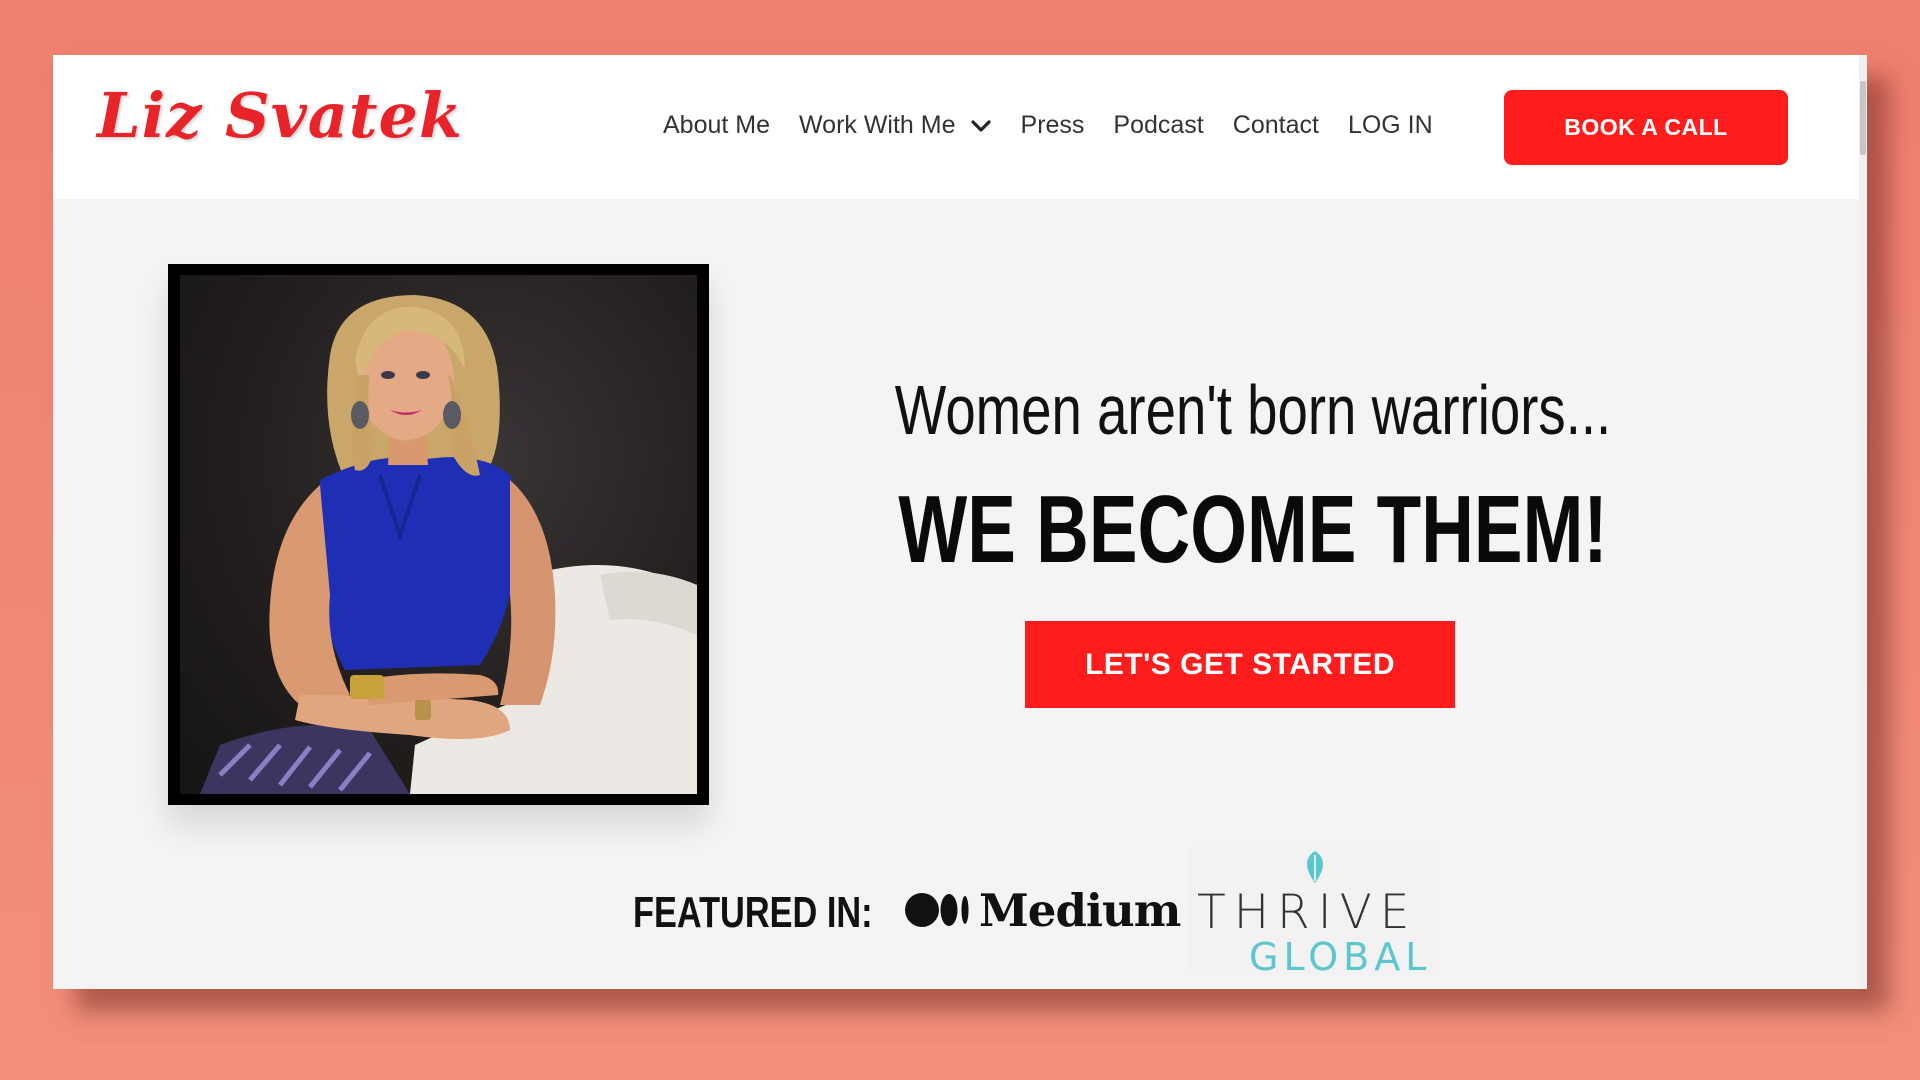 The image size is (1920, 1080). What do you see at coordinates (1646, 127) in the screenshot?
I see `book-a-call-button: BOOK A CALL` at bounding box center [1646, 127].